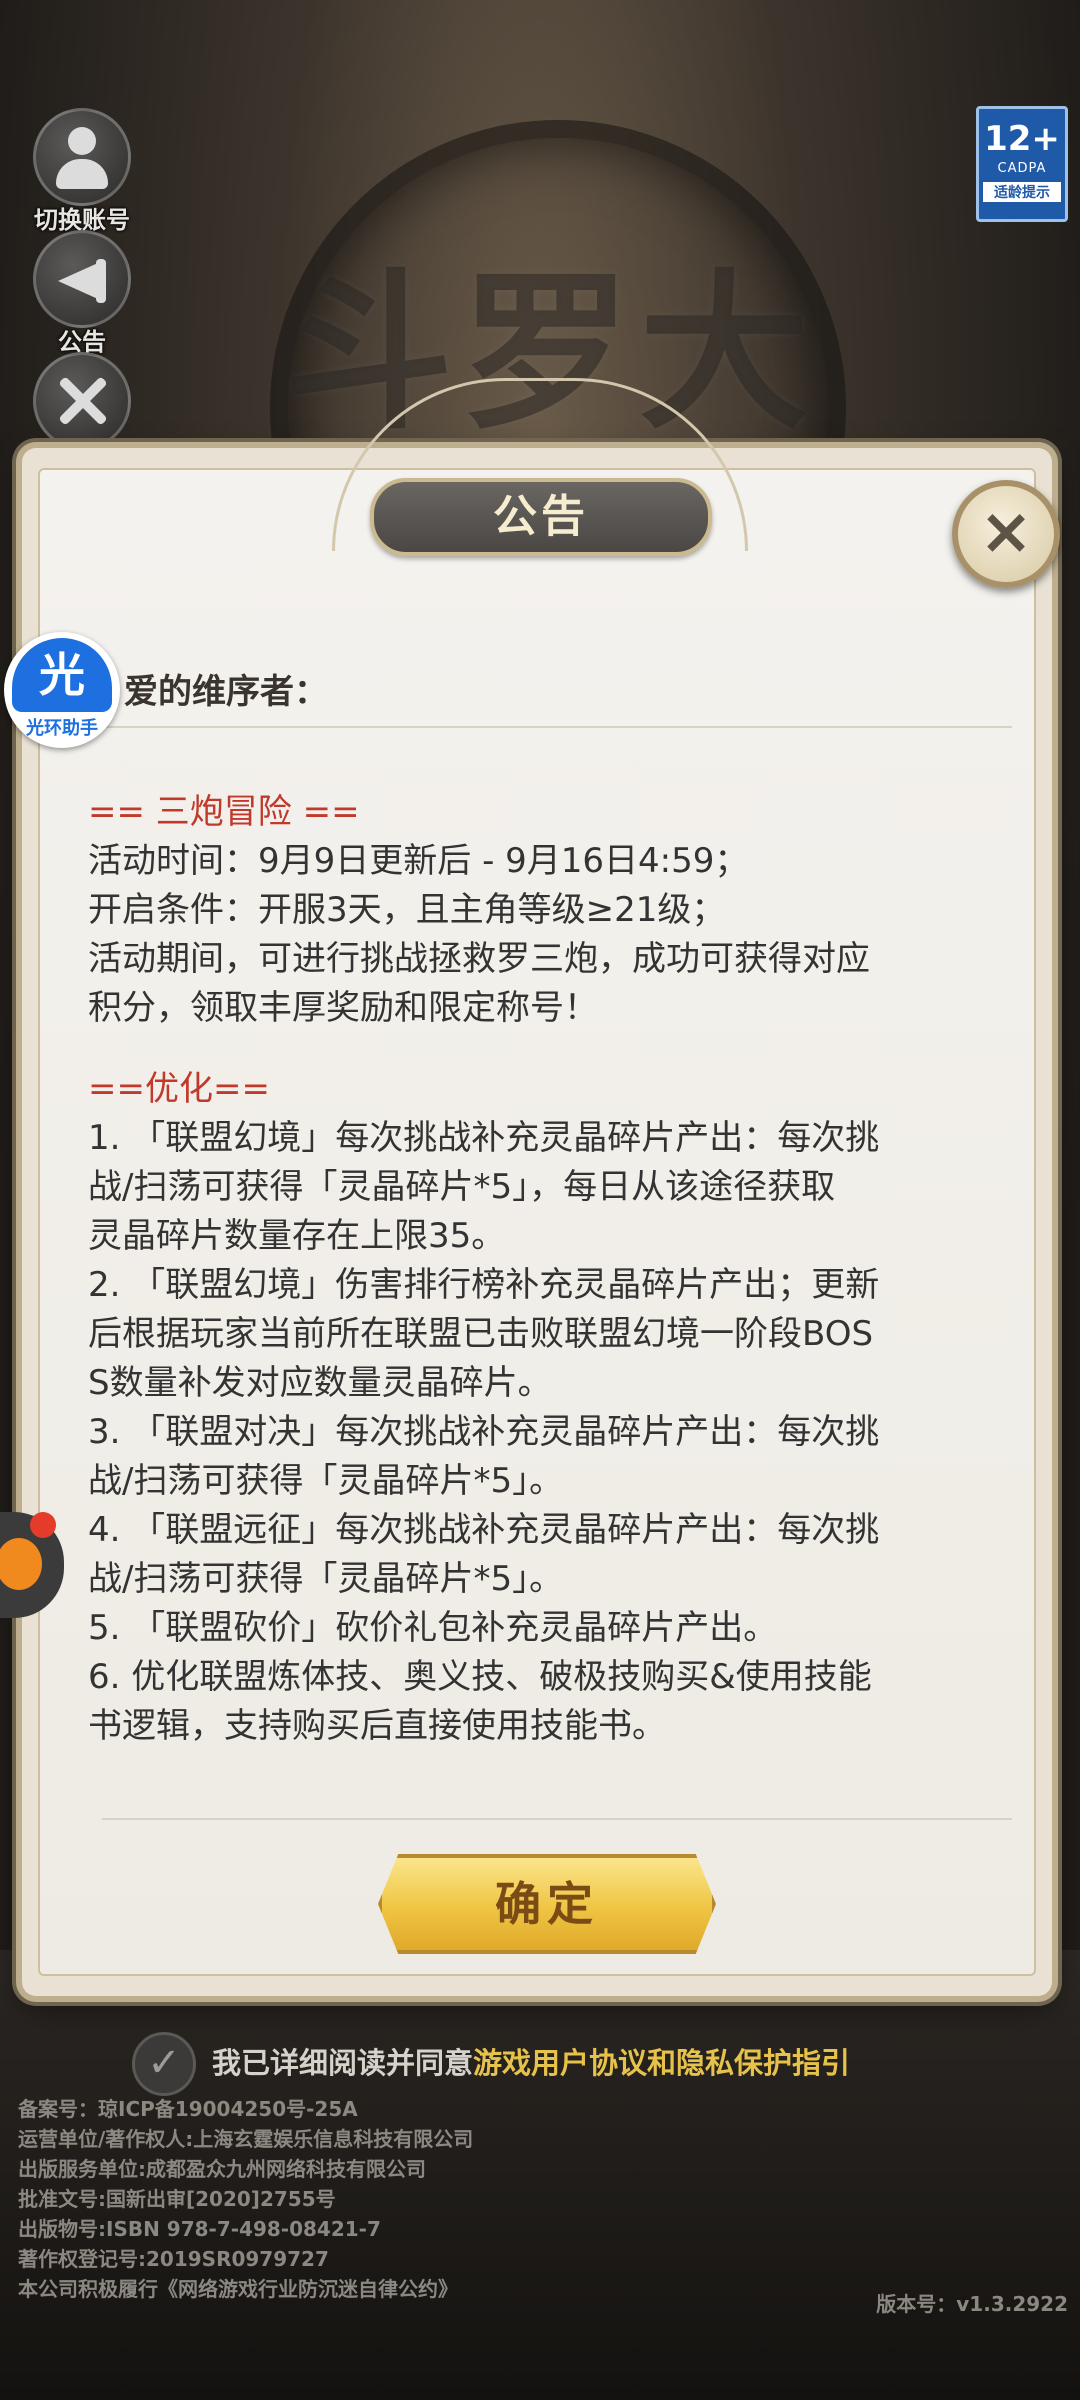 This screenshot has height=2400, width=1080. What do you see at coordinates (43, 1525) in the screenshot?
I see `notification-dot` at bounding box center [43, 1525].